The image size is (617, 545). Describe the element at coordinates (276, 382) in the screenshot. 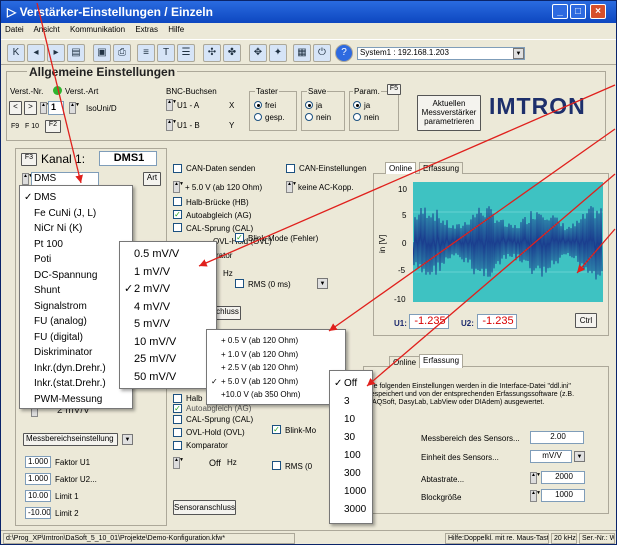

I see `excitation-menu-item: ✓ + 5.0 V (ab 120 Ohm)` at that location.